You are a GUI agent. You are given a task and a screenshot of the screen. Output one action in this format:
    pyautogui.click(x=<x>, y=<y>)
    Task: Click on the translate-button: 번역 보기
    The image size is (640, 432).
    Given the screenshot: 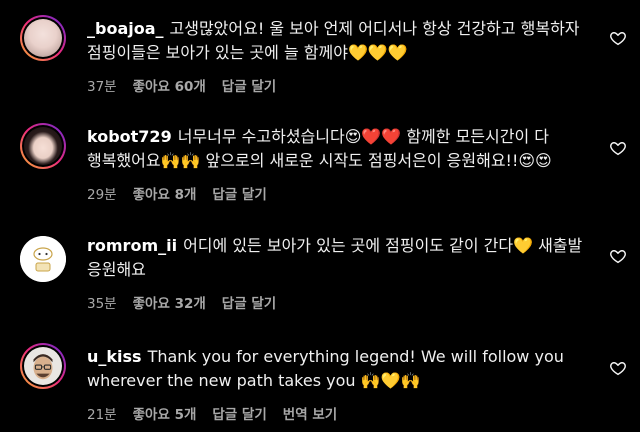 What is the action you would take?
    pyautogui.click(x=310, y=415)
    